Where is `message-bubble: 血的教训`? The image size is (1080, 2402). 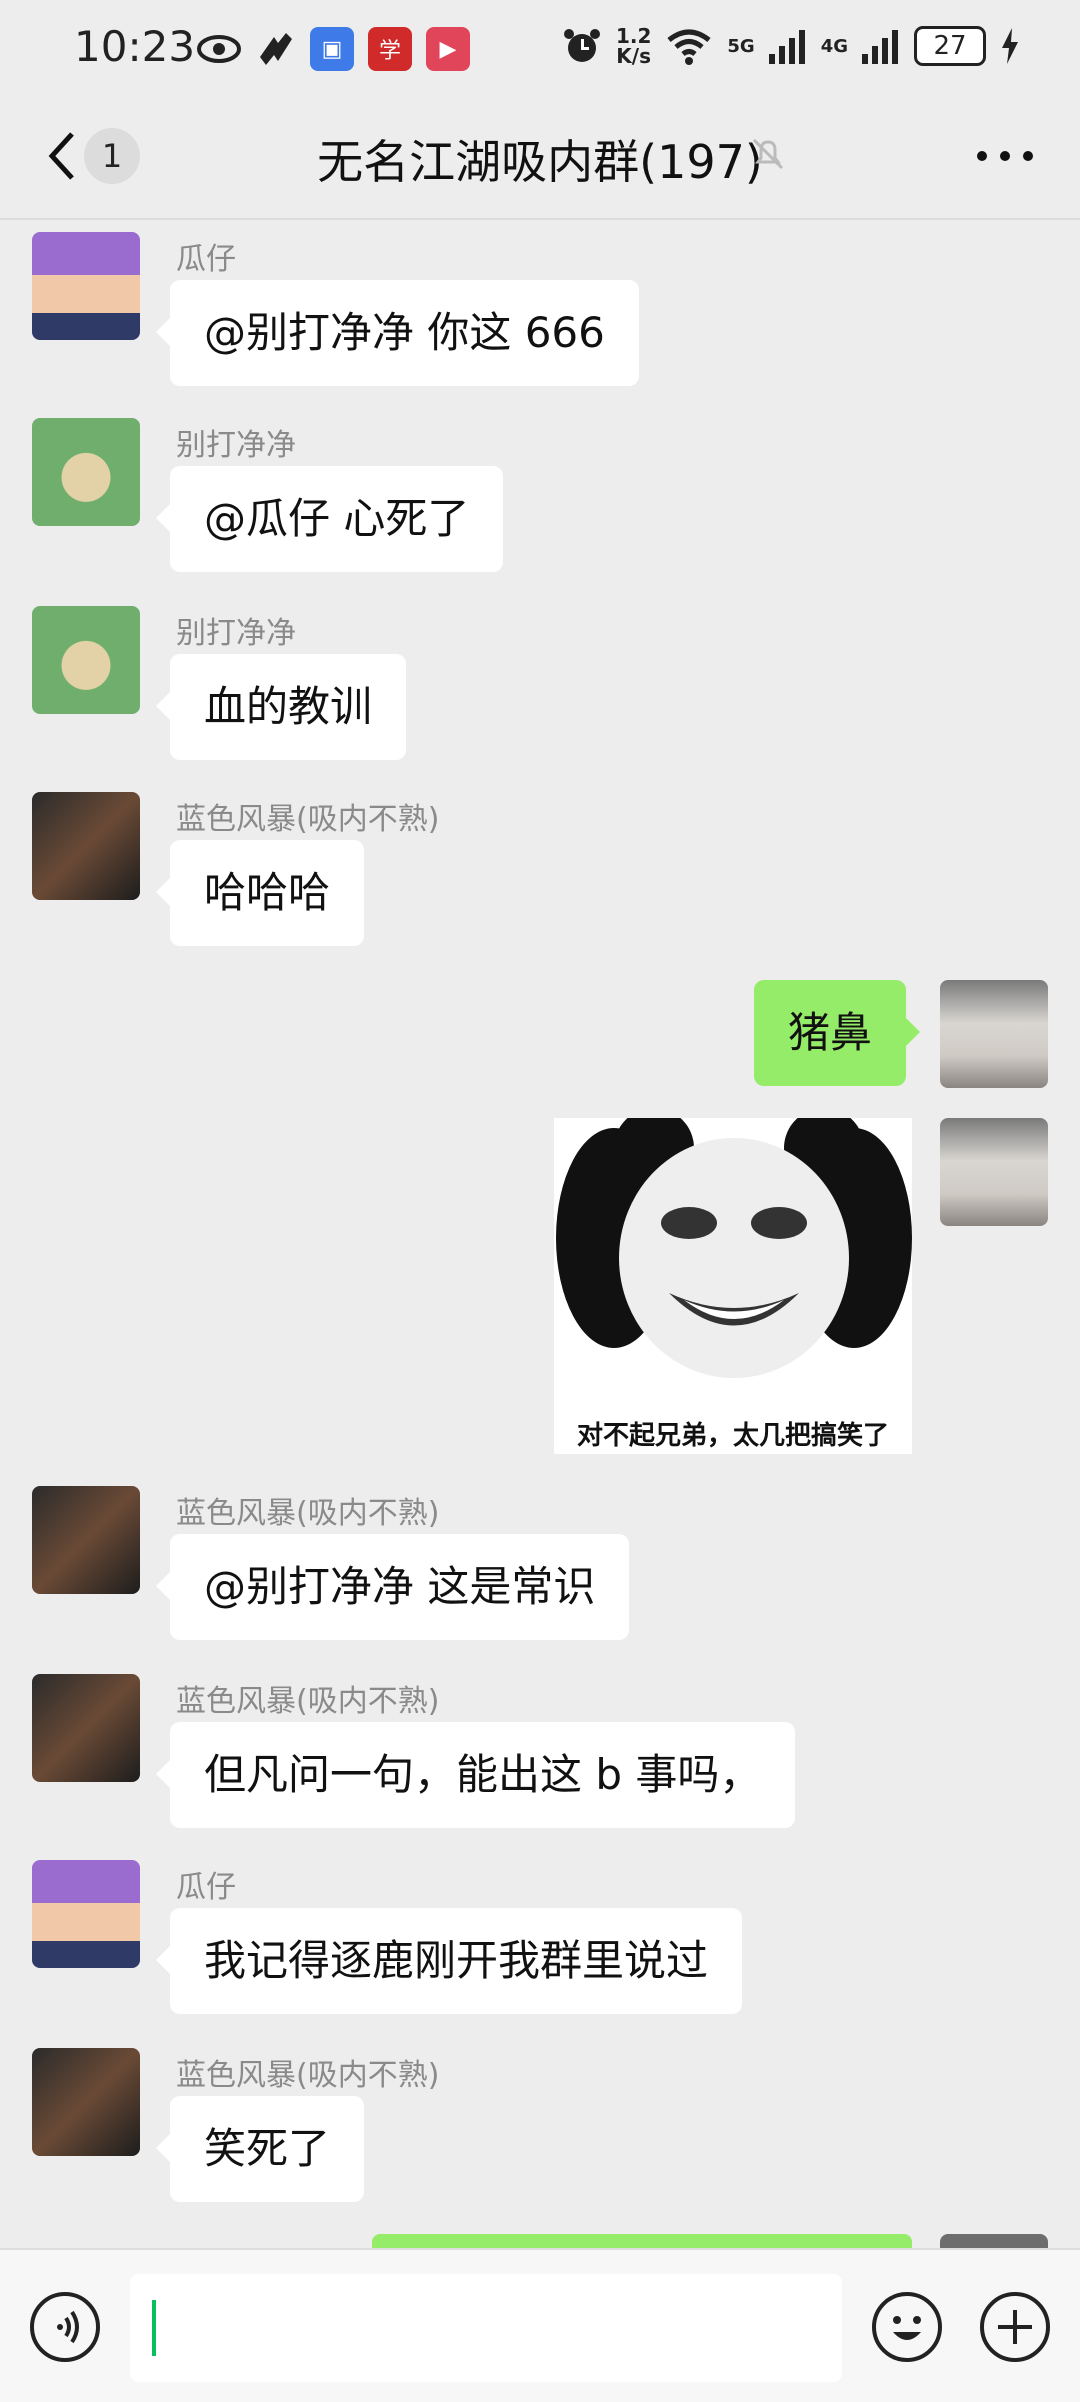 message-bubble: 血的教训 is located at coordinates (281, 707).